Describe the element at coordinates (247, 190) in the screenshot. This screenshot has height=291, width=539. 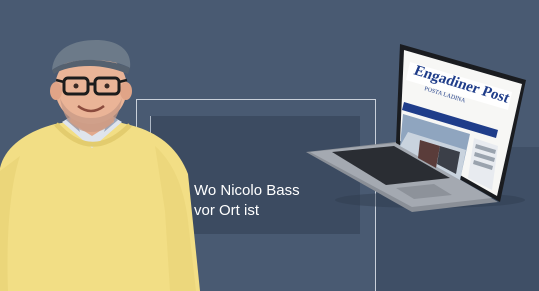
I see `tagline-line-1: Wo Nicolo Bass` at that location.